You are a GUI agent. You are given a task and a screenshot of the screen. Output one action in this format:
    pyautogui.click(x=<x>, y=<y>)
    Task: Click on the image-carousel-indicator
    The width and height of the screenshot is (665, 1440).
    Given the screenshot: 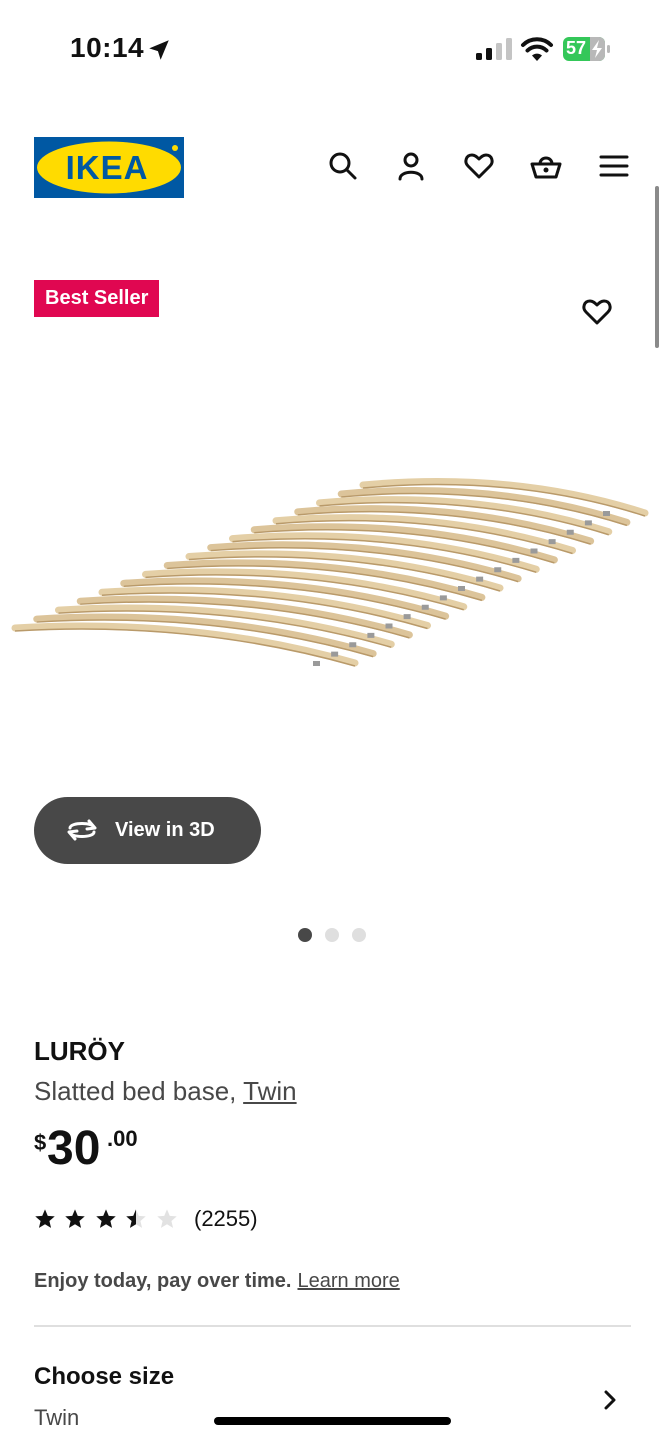 What is the action you would take?
    pyautogui.click(x=334, y=935)
    